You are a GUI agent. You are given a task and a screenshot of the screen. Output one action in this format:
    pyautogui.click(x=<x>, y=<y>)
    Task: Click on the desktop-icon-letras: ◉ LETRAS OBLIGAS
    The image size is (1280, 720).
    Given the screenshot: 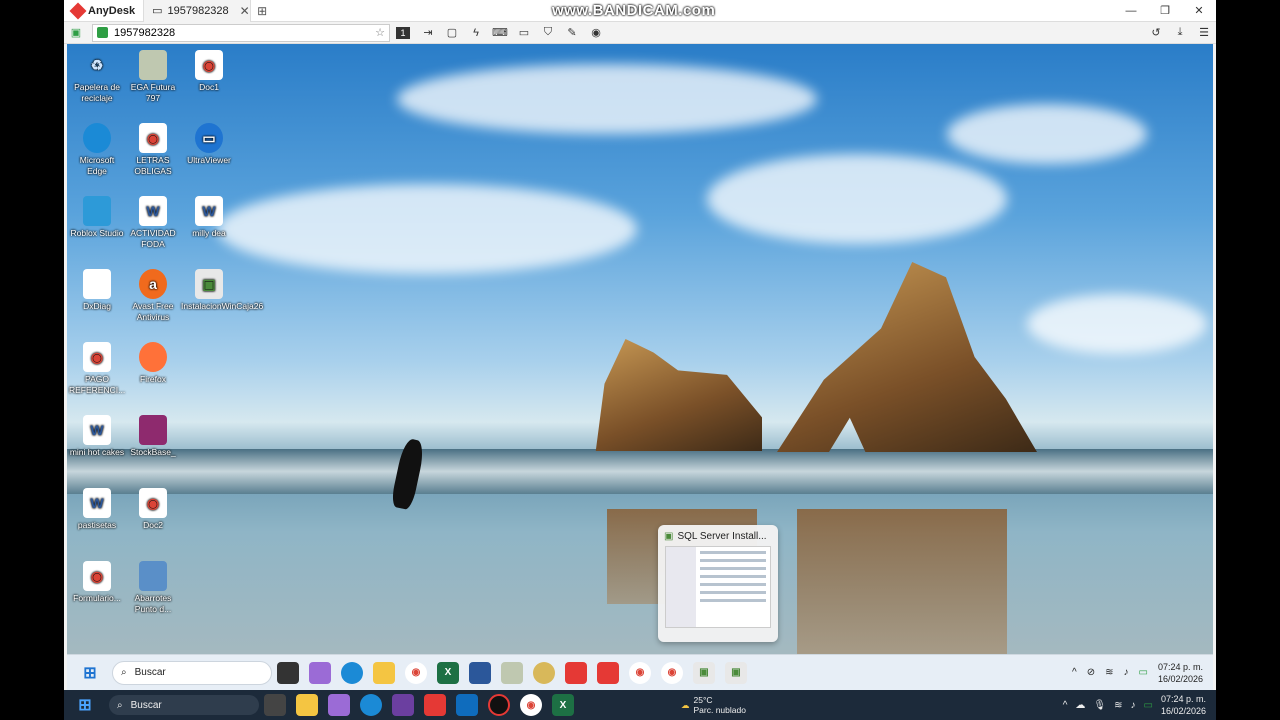 What is the action you would take?
    pyautogui.click(x=153, y=150)
    